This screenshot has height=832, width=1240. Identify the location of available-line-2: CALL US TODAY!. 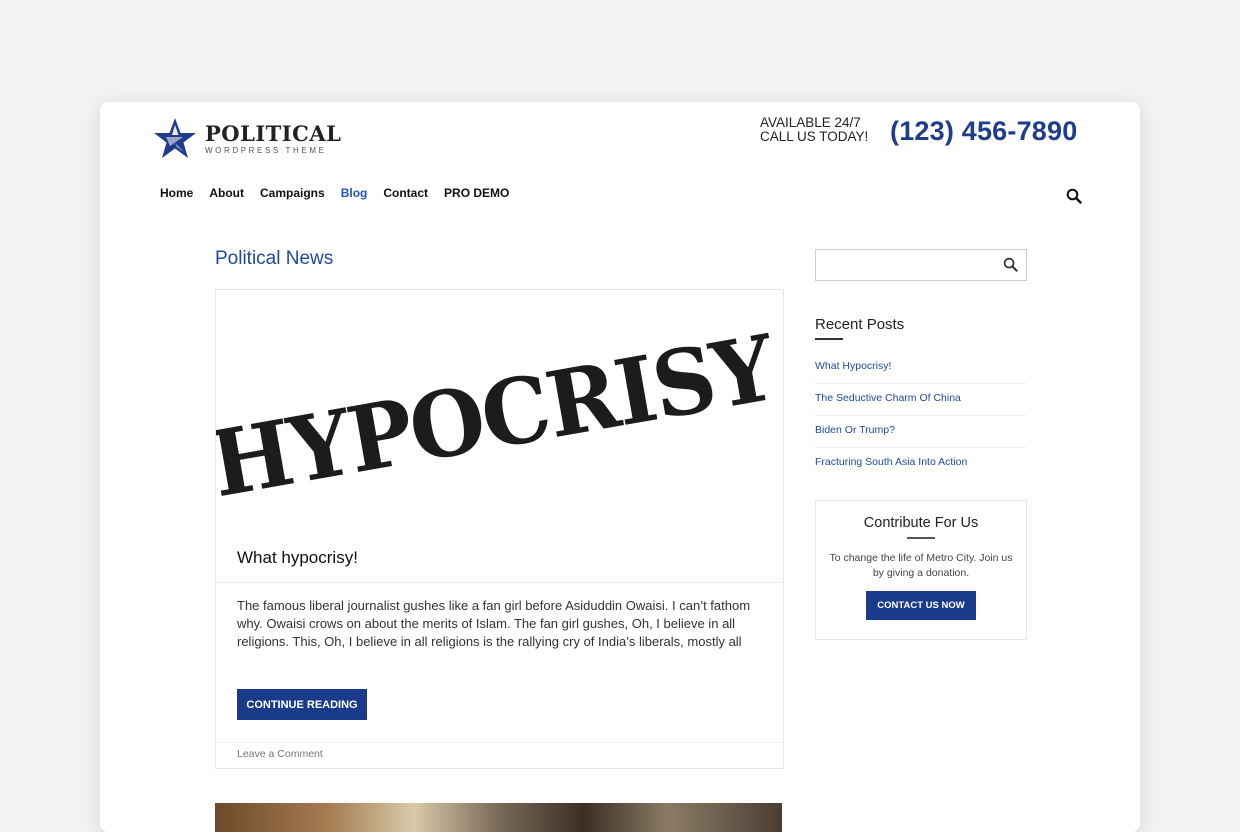
(814, 136).